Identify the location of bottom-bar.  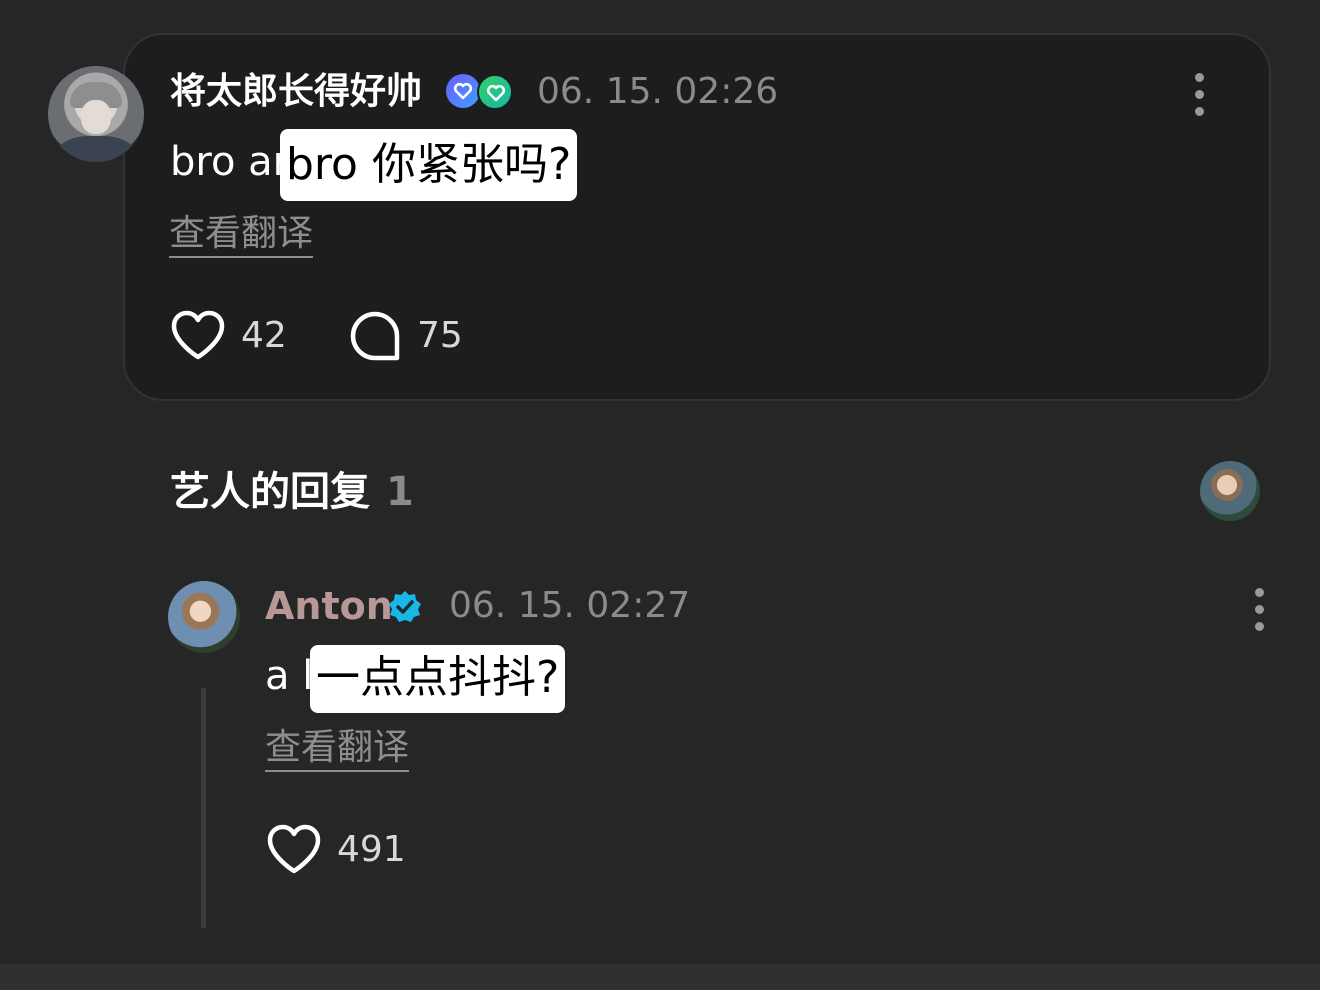
(660, 977).